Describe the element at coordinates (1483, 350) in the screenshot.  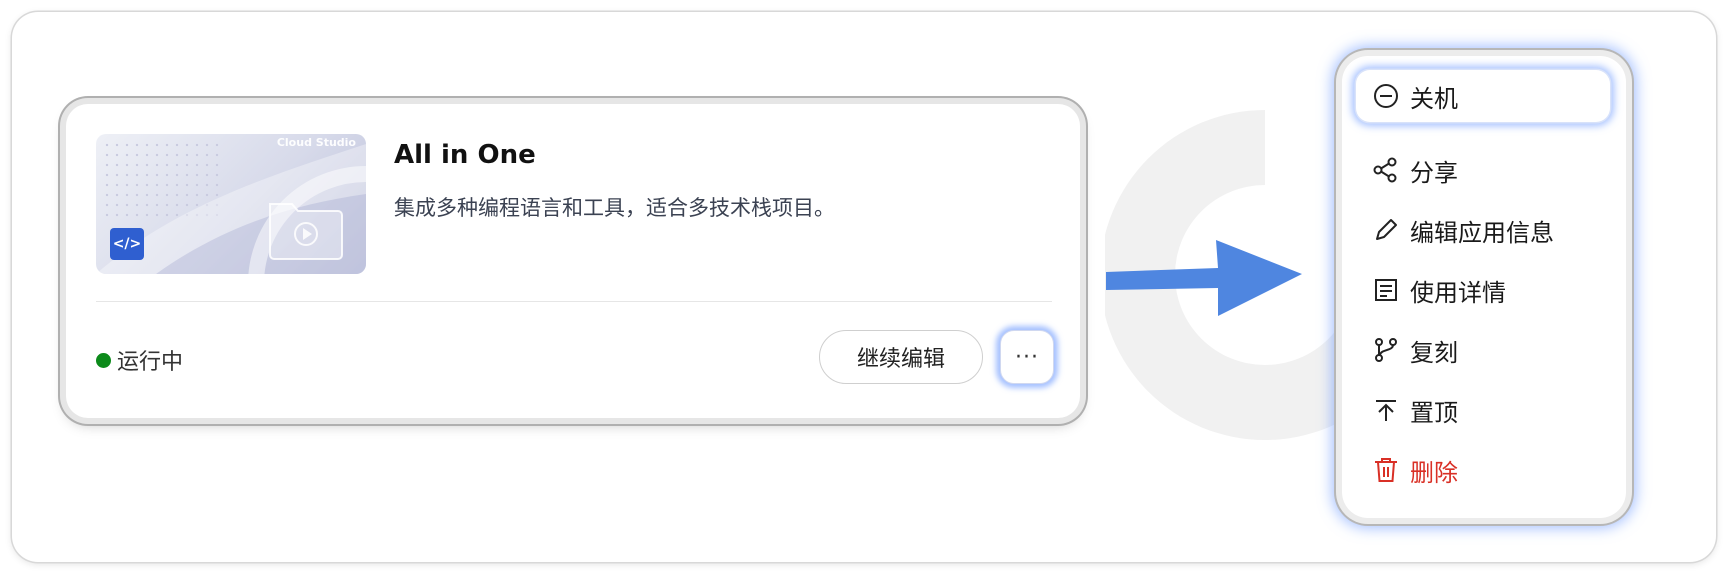
I see `menu-item-fork: 复刻` at that location.